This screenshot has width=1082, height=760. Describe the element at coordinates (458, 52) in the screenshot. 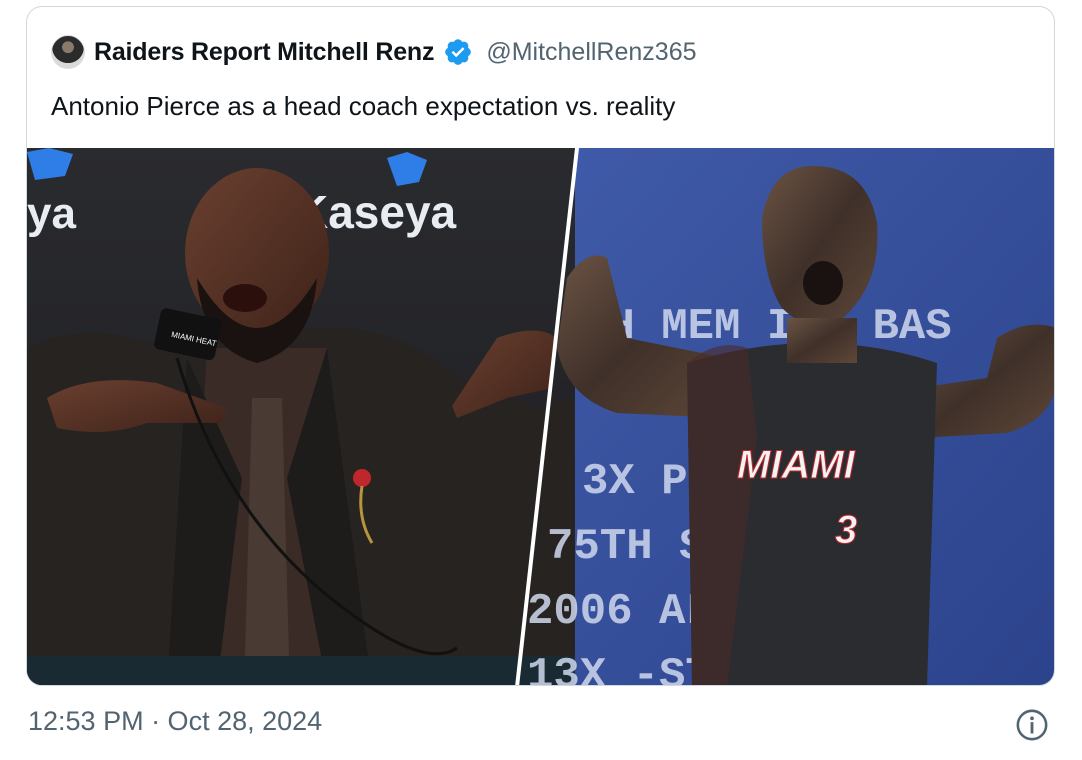

I see `verified-badge-icon` at that location.